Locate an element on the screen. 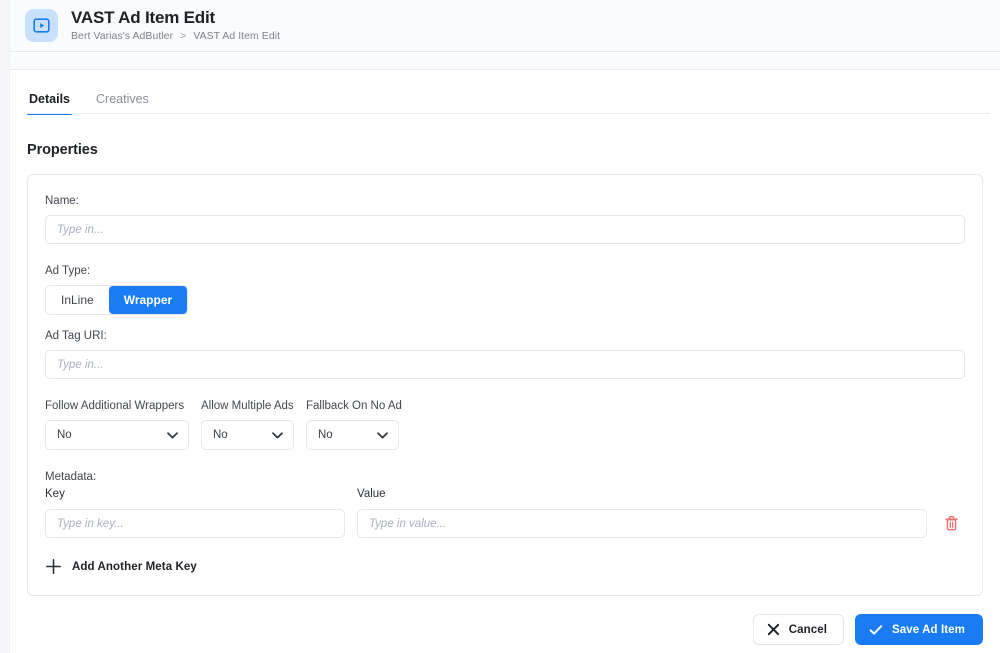  cancel-button: Cancel is located at coordinates (798, 629).